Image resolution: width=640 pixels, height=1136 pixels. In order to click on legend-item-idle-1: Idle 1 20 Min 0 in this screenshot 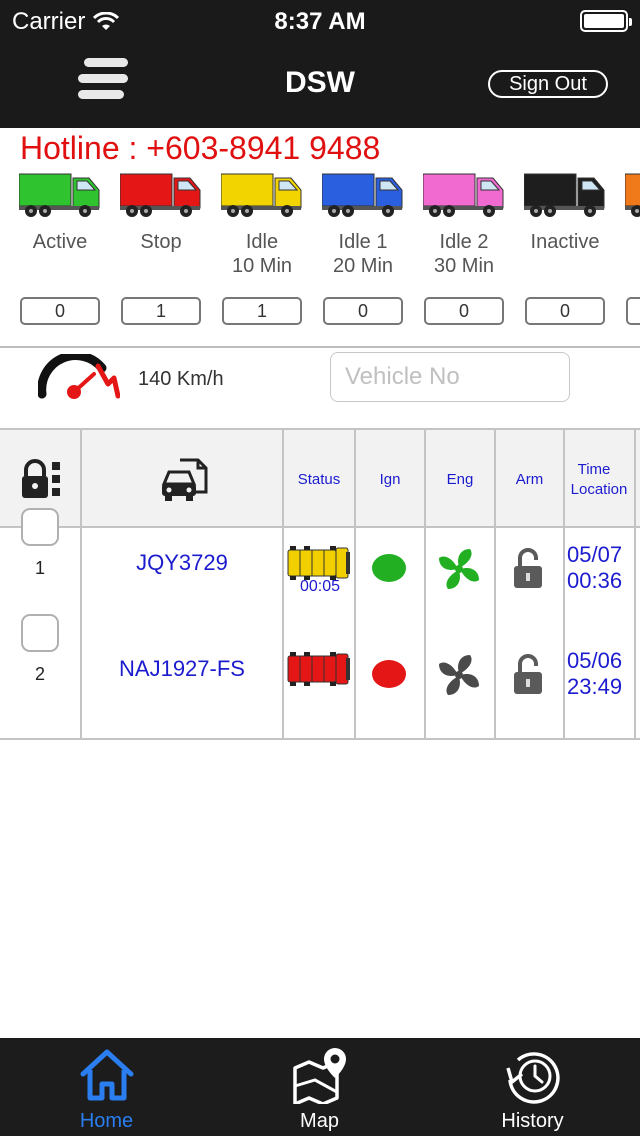, I will do `click(363, 245)`.